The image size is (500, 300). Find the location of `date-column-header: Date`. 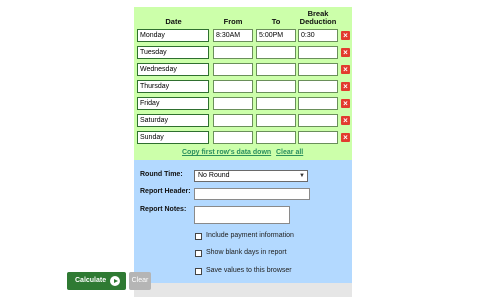

date-column-header: Date is located at coordinates (173, 21).